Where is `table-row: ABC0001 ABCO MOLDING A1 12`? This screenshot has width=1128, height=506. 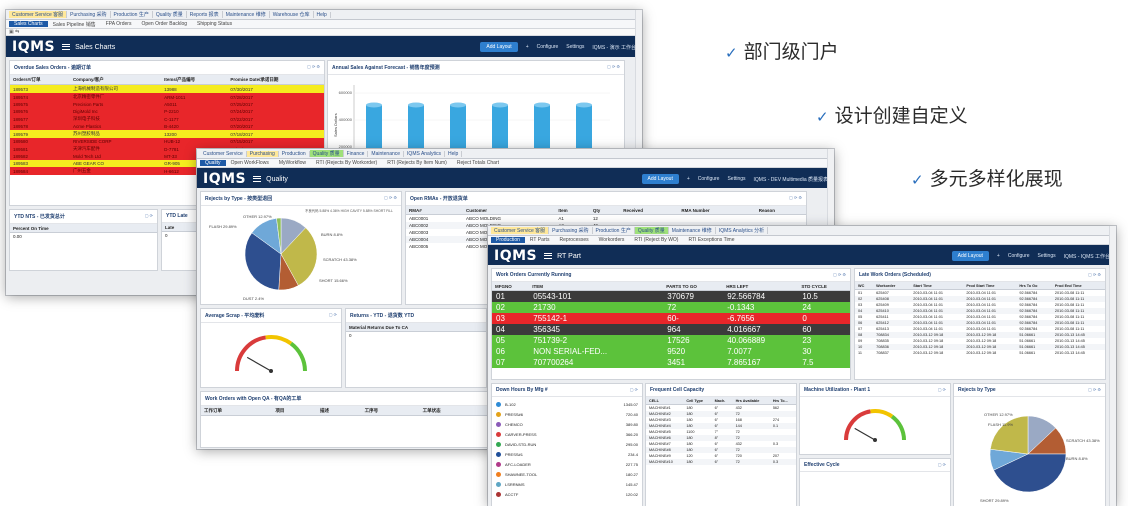 table-row: ABC0001 ABCO MOLDING A1 12 is located at coordinates (606, 218).